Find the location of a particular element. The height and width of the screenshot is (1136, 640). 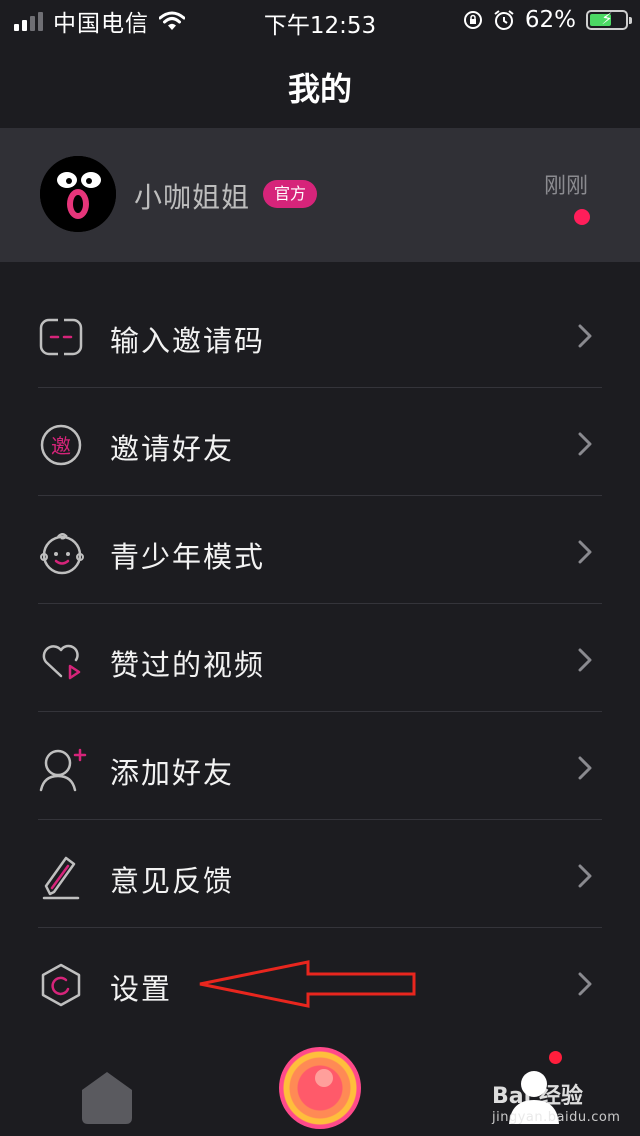

svg-text: 邀 is located at coordinates (61, 446).